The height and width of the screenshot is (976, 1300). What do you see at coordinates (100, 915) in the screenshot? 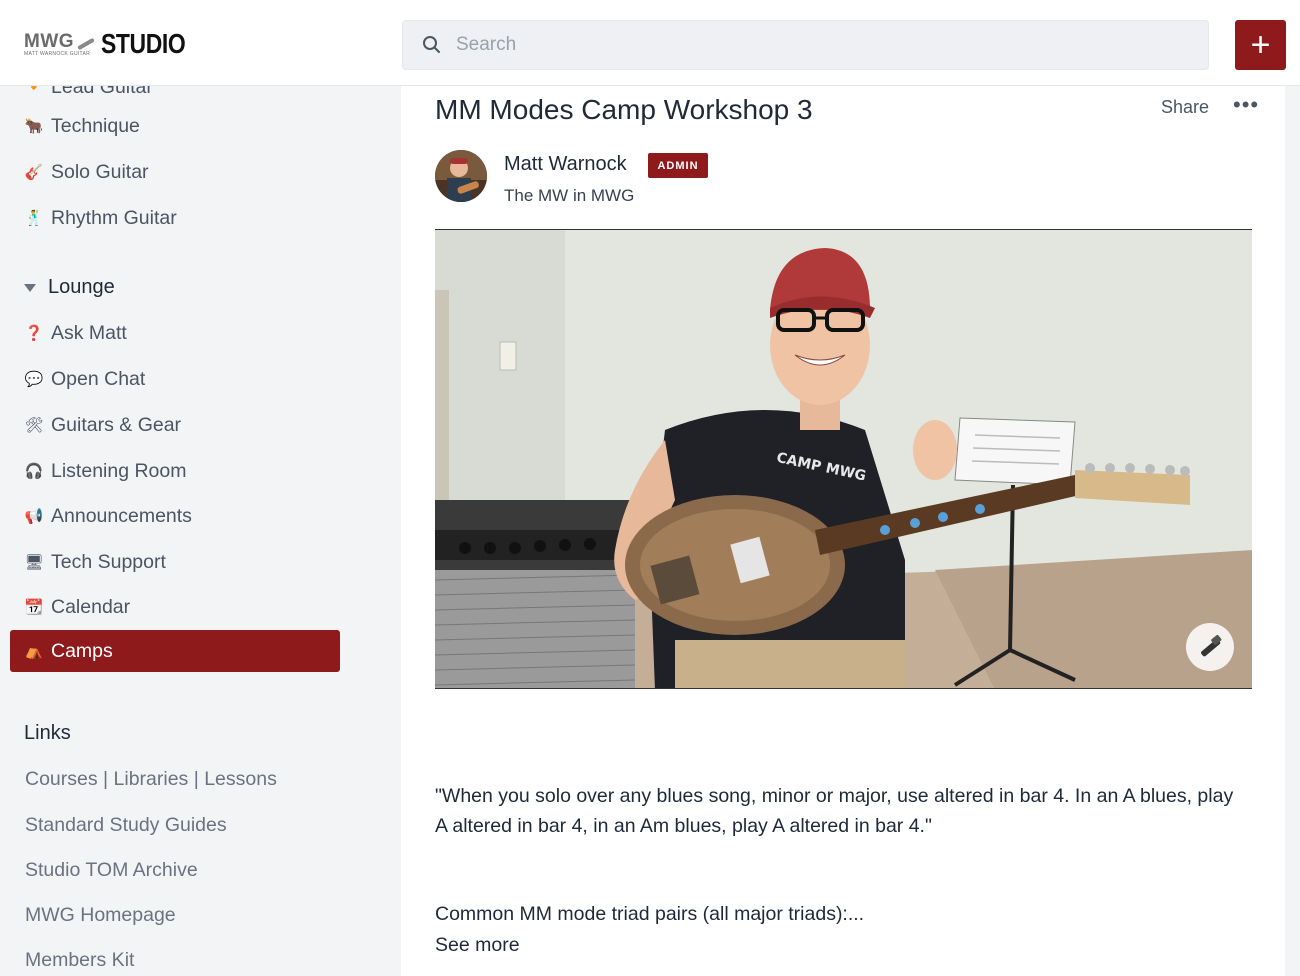
I see `link-homepage: MWG Homepage` at bounding box center [100, 915].